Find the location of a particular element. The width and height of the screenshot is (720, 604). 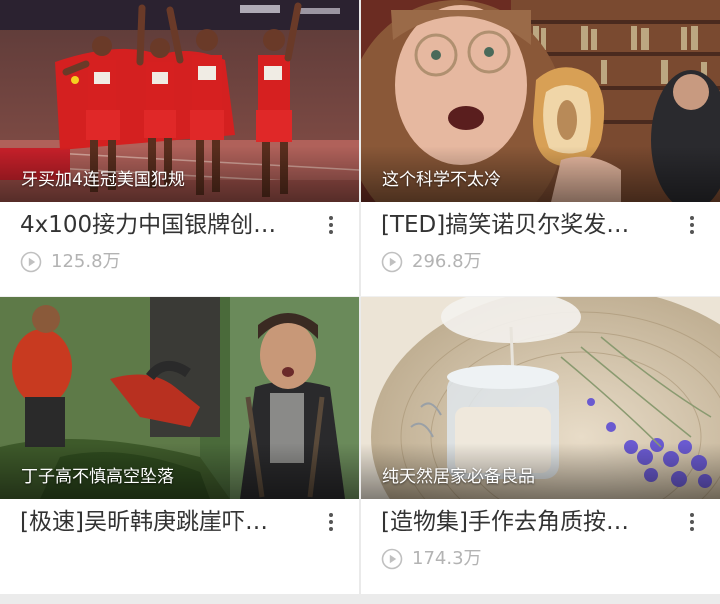

video-meta: 296.8万 is located at coordinates (431, 262).